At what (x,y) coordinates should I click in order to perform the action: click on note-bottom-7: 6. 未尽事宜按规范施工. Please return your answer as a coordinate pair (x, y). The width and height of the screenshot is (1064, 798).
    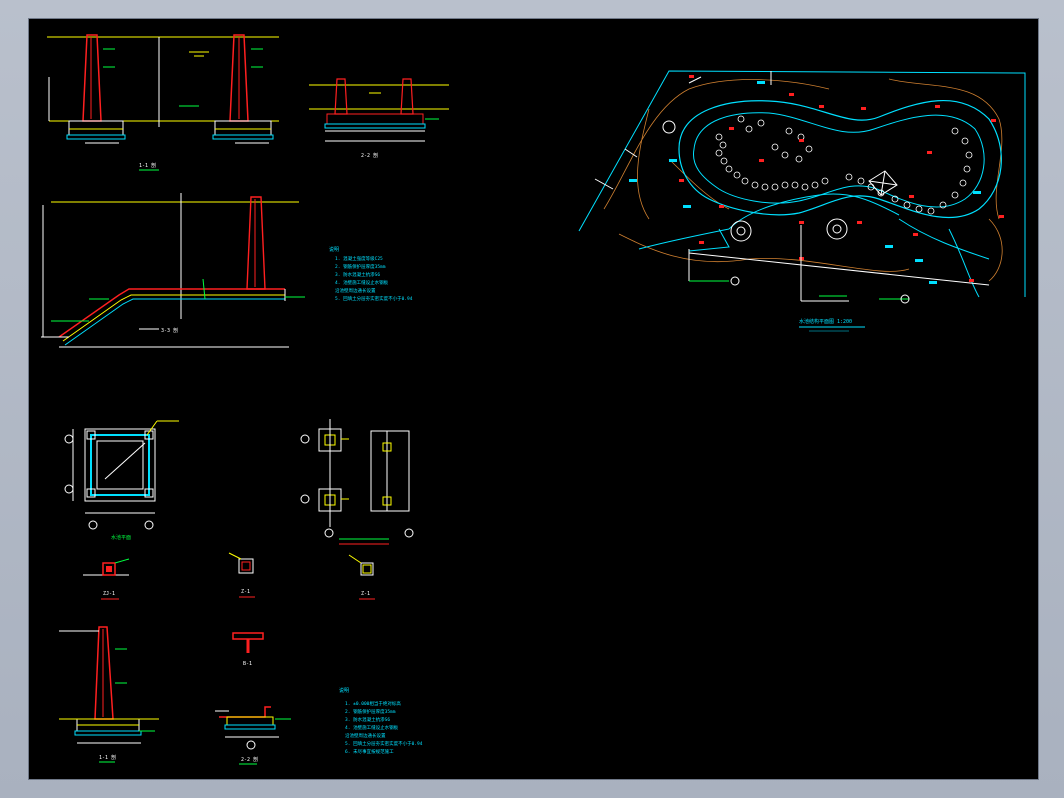
    Looking at the image, I should click on (369, 751).